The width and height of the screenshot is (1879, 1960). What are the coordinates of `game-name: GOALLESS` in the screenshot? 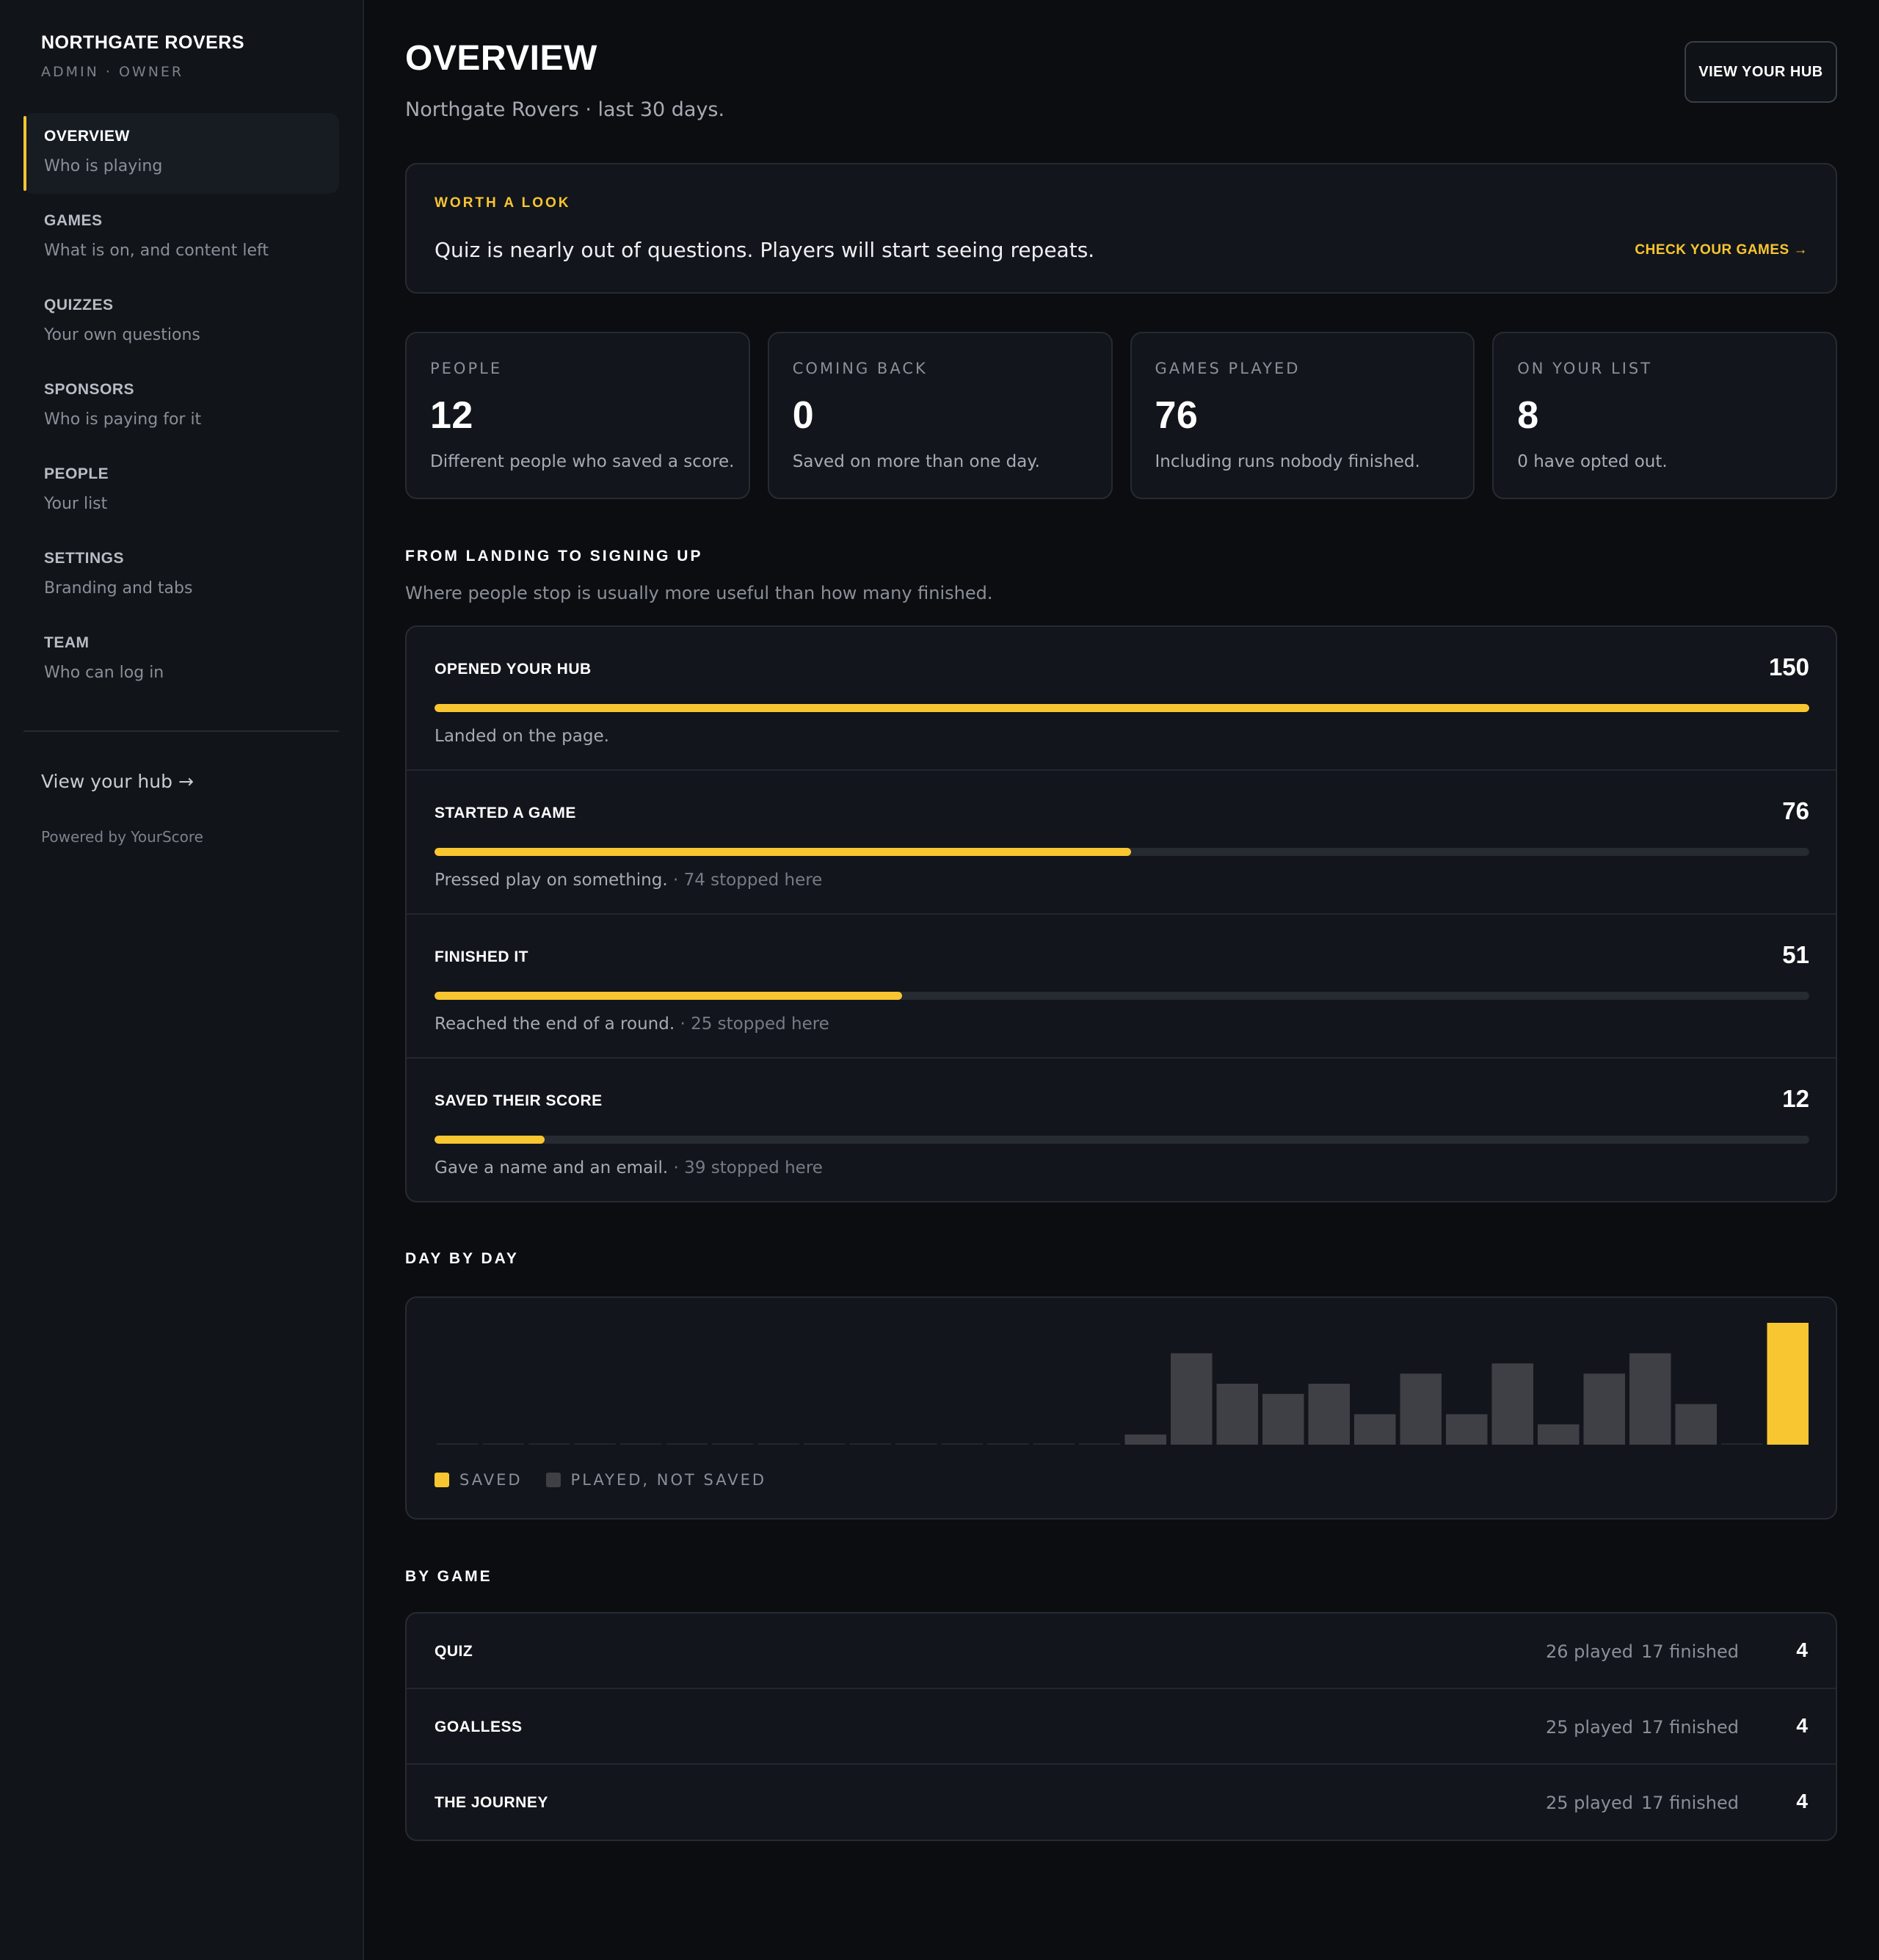 It's located at (479, 1726).